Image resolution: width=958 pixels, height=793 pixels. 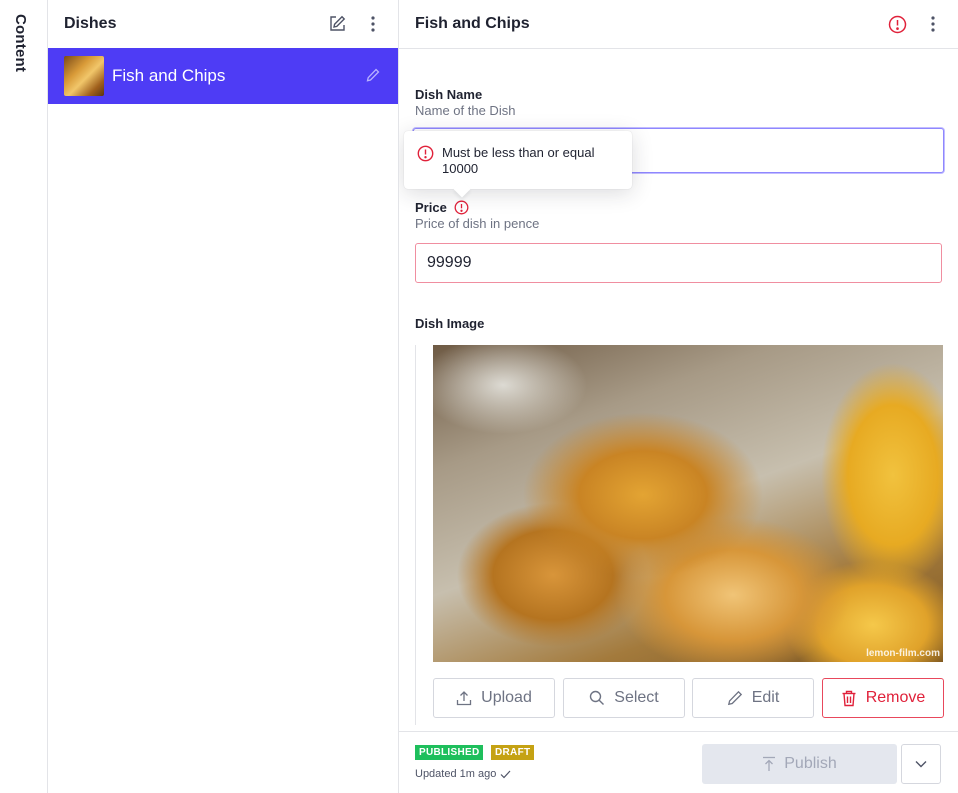 What do you see at coordinates (505, 774) in the screenshot?
I see `checkmark-icon` at bounding box center [505, 774].